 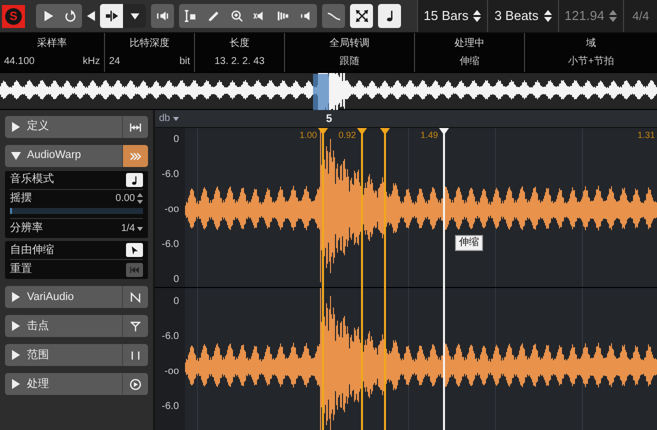 What do you see at coordinates (63, 156) in the screenshot?
I see `section-toggle: AudioWarp` at bounding box center [63, 156].